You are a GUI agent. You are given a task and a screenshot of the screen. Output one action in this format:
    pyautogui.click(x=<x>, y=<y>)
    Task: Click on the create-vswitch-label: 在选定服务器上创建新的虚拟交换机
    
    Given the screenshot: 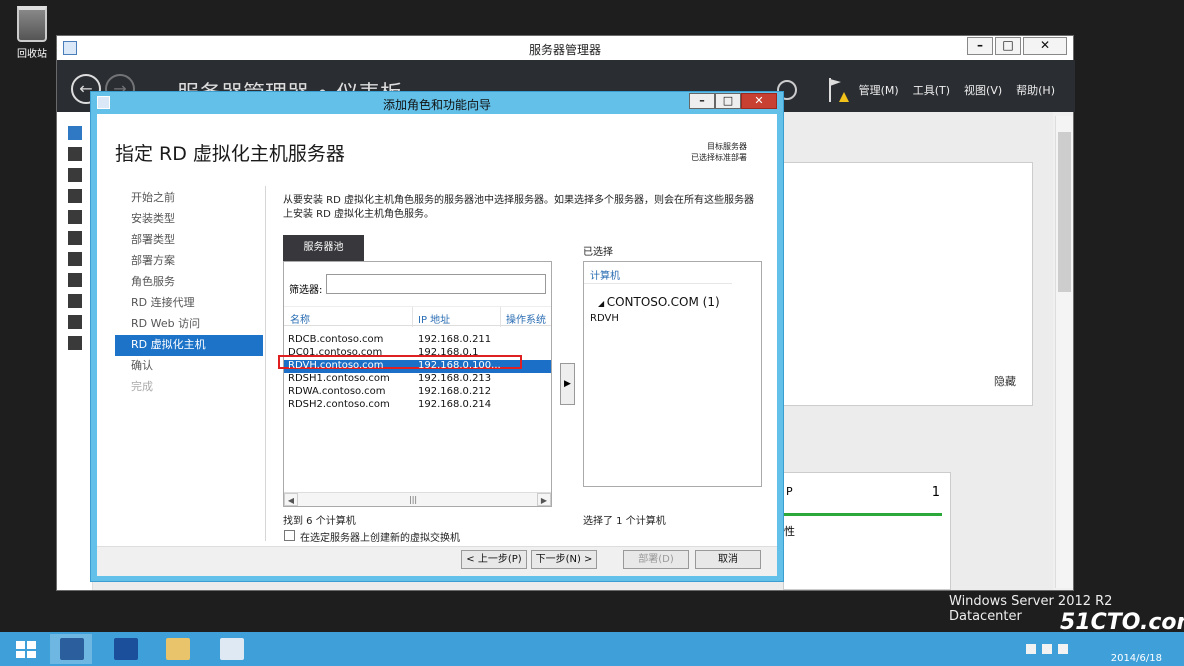 What is the action you would take?
    pyautogui.click(x=380, y=536)
    